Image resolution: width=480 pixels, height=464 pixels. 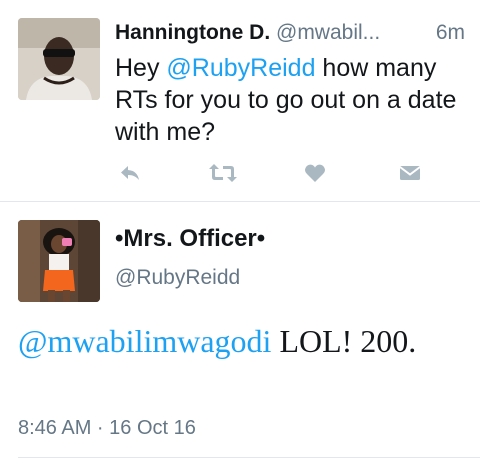 I want to click on retweet-icon, so click(x=223, y=173).